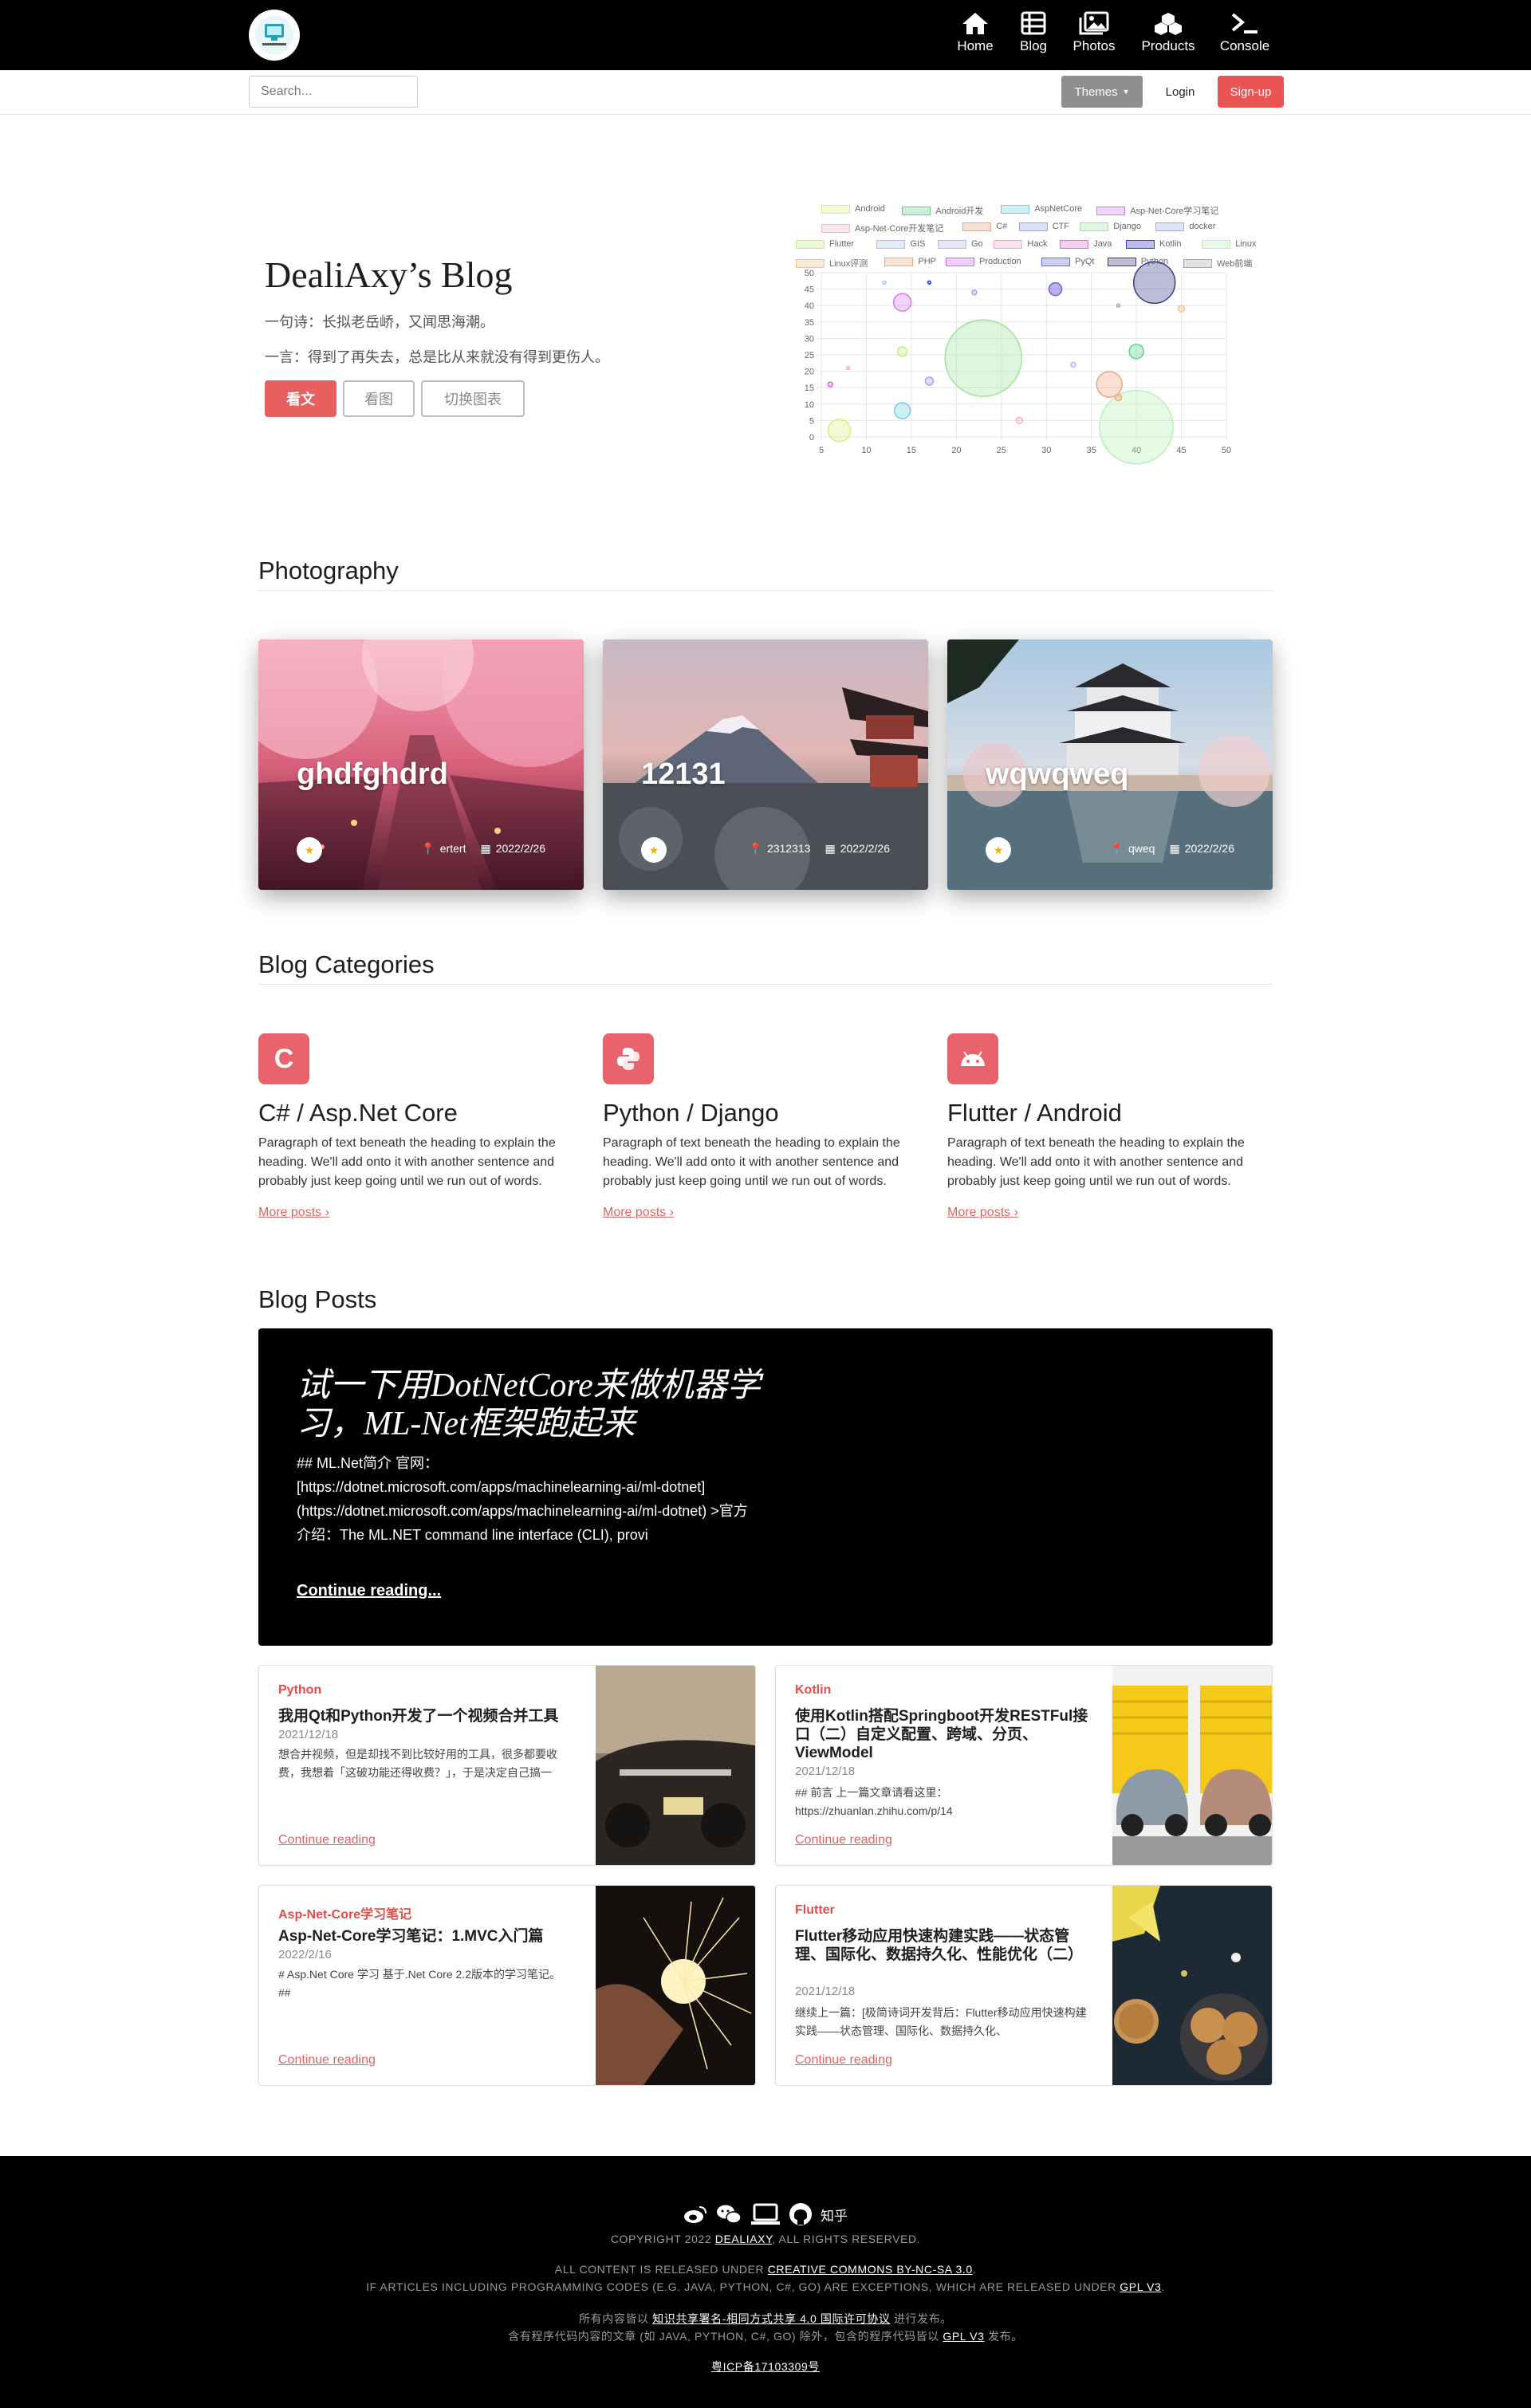 Image resolution: width=1531 pixels, height=2408 pixels. I want to click on author-link: DEALIAXY, so click(743, 2239).